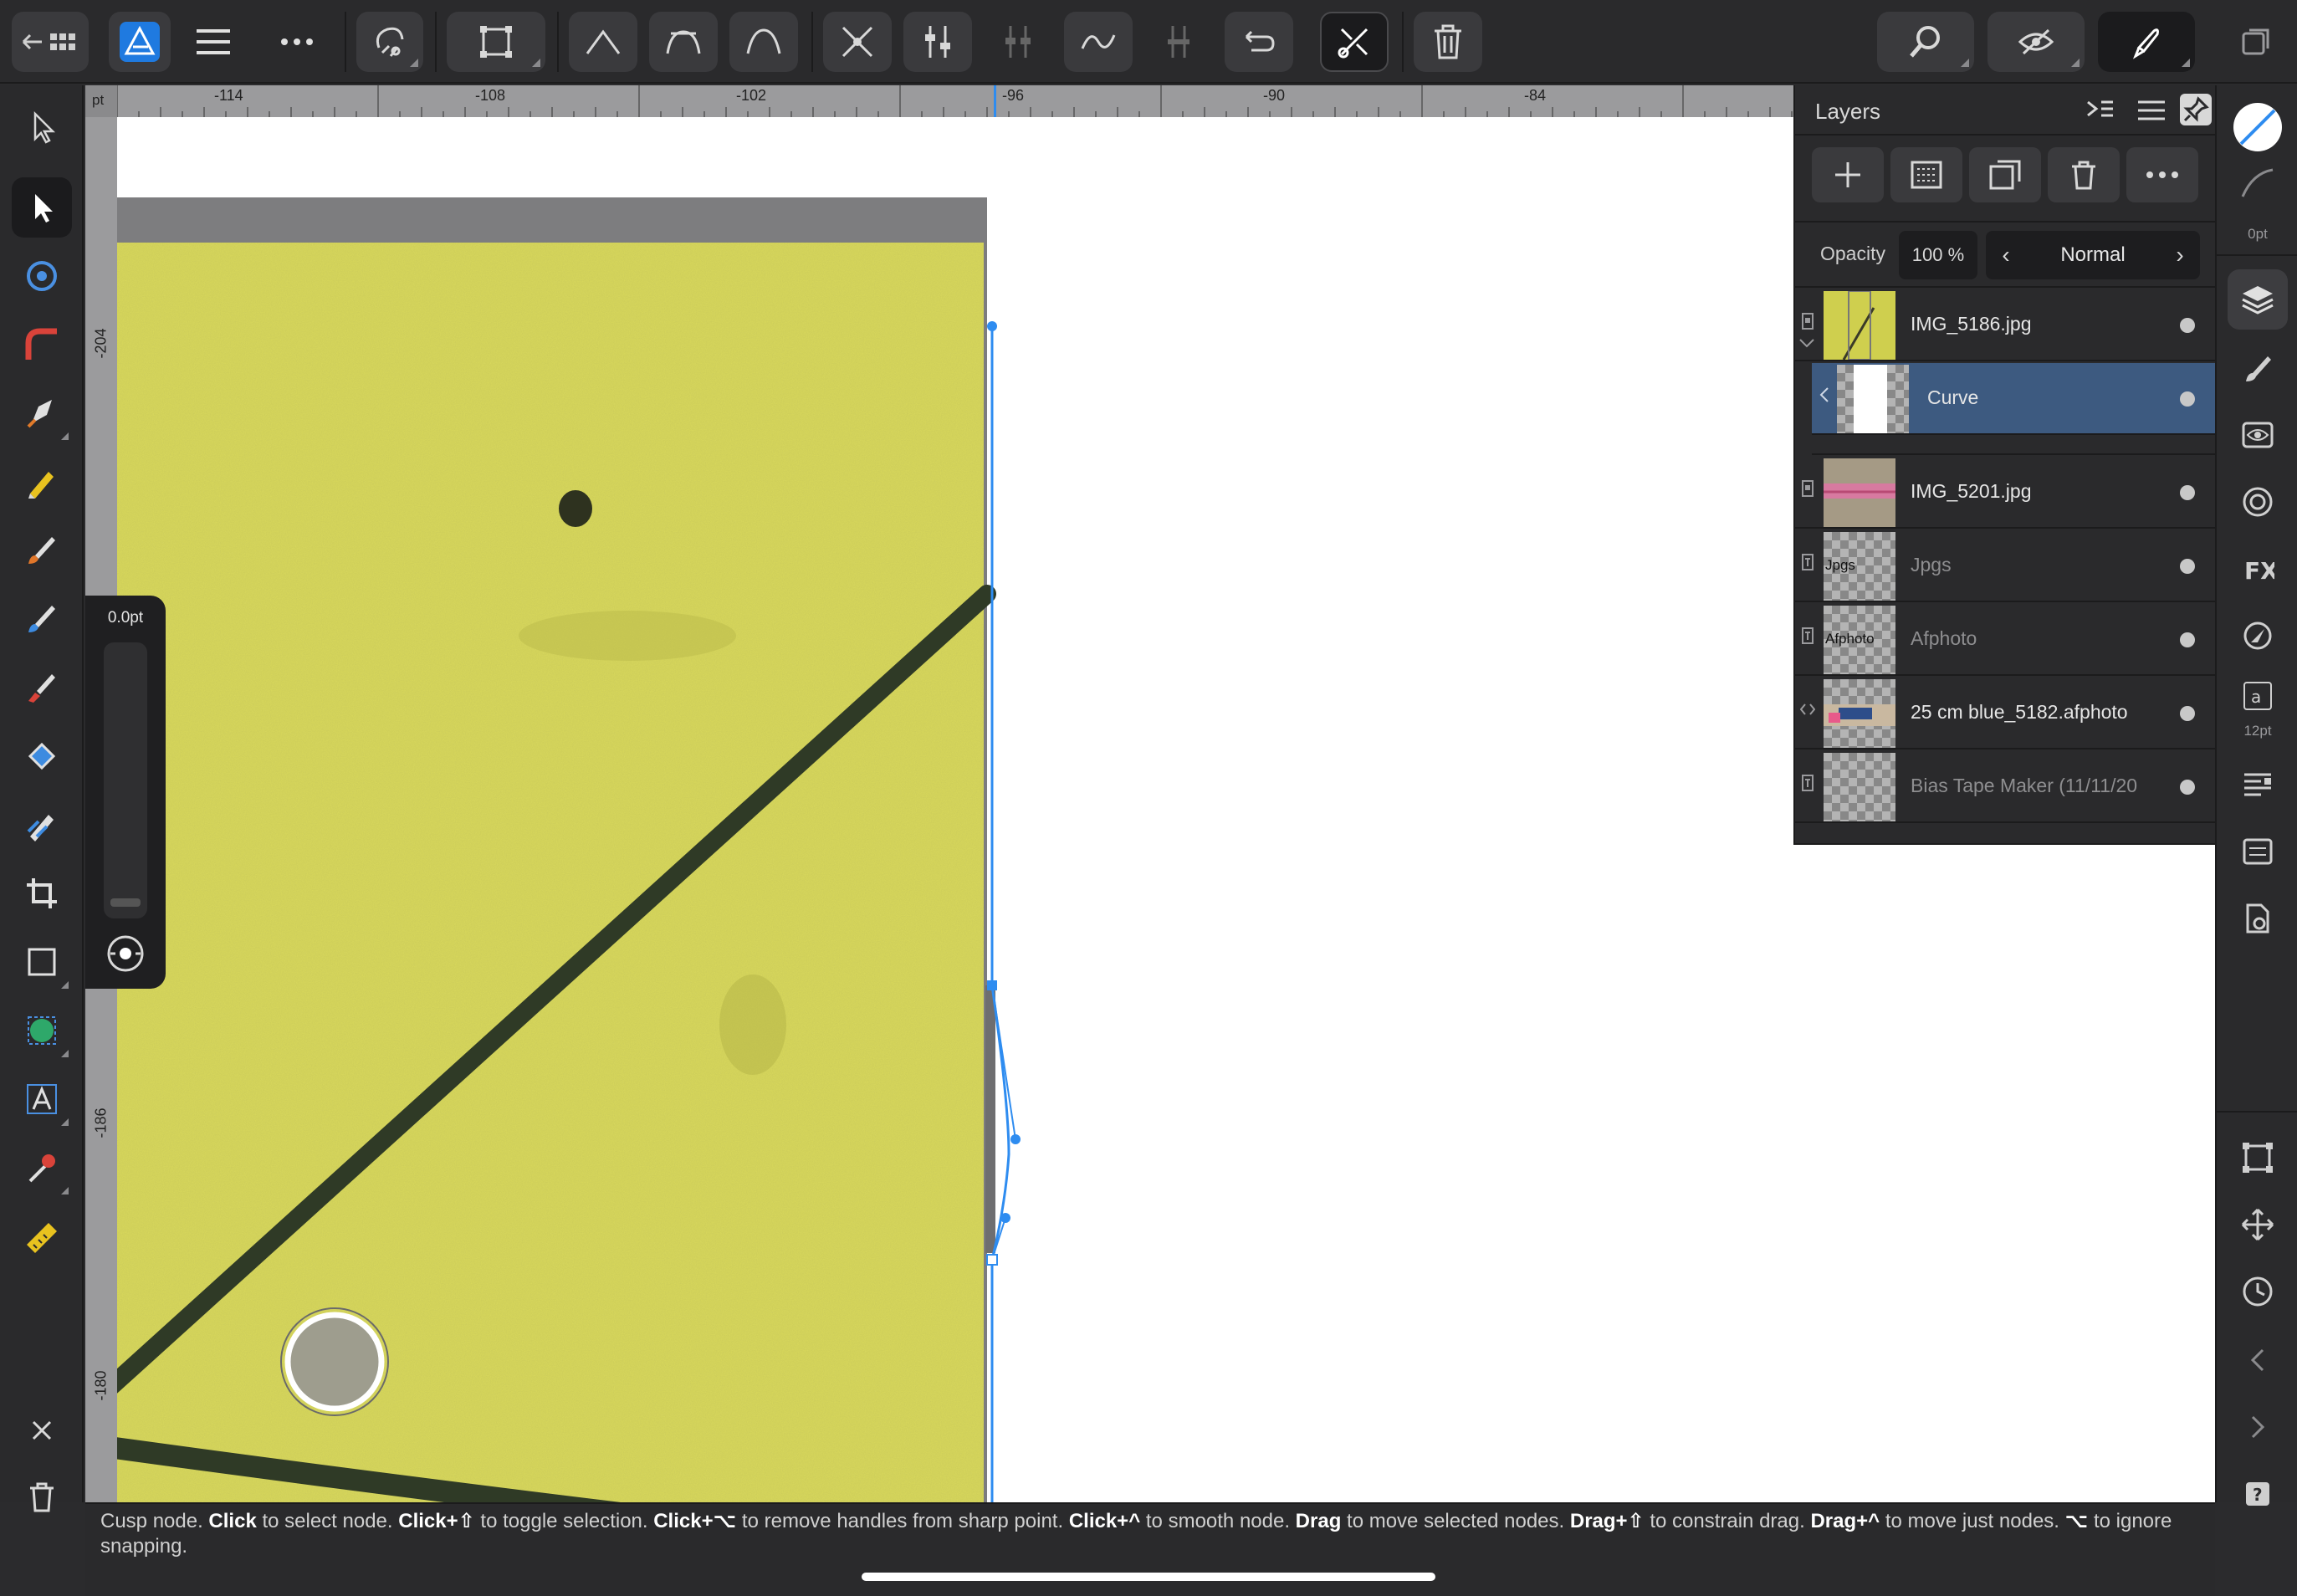  Describe the element at coordinates (42, 962) in the screenshot. I see `rectangle-tool` at that location.